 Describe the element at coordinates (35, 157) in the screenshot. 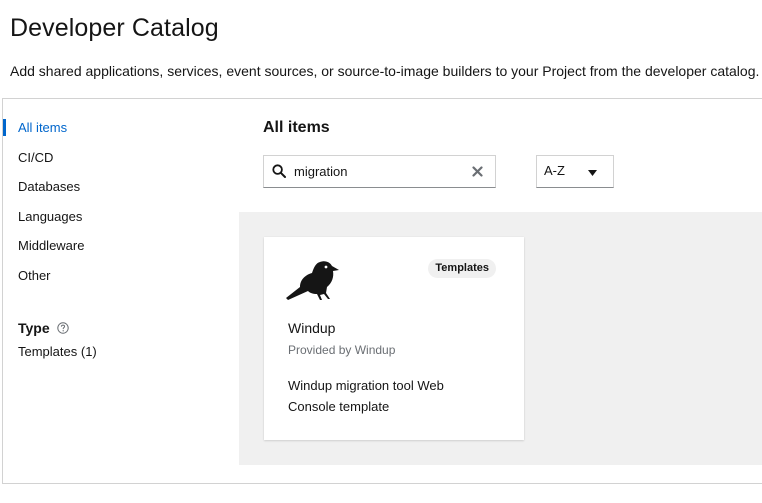

I see `sidebar-item-ci-cd: CI/CD` at that location.